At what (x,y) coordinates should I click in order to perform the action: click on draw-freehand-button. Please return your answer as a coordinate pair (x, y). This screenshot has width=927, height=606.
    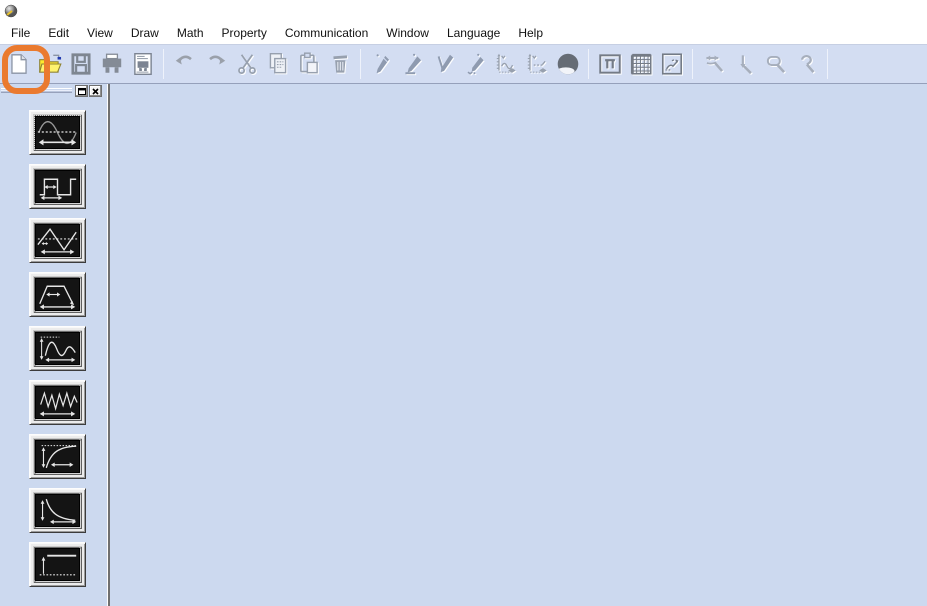
    Looking at the image, I should click on (412, 64).